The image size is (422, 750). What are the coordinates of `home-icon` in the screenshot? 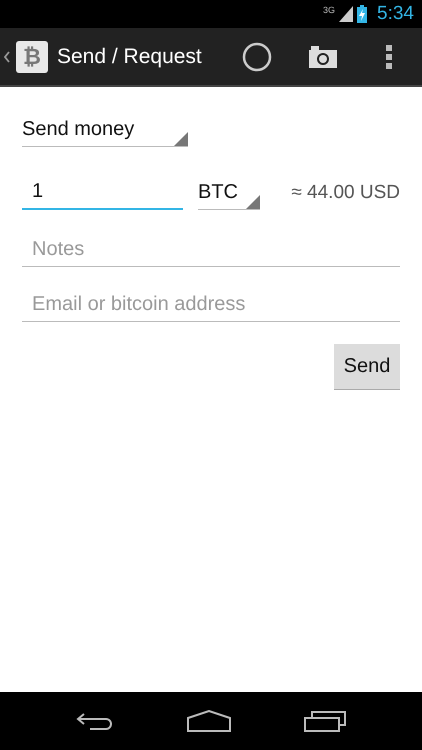 It's located at (208, 721).